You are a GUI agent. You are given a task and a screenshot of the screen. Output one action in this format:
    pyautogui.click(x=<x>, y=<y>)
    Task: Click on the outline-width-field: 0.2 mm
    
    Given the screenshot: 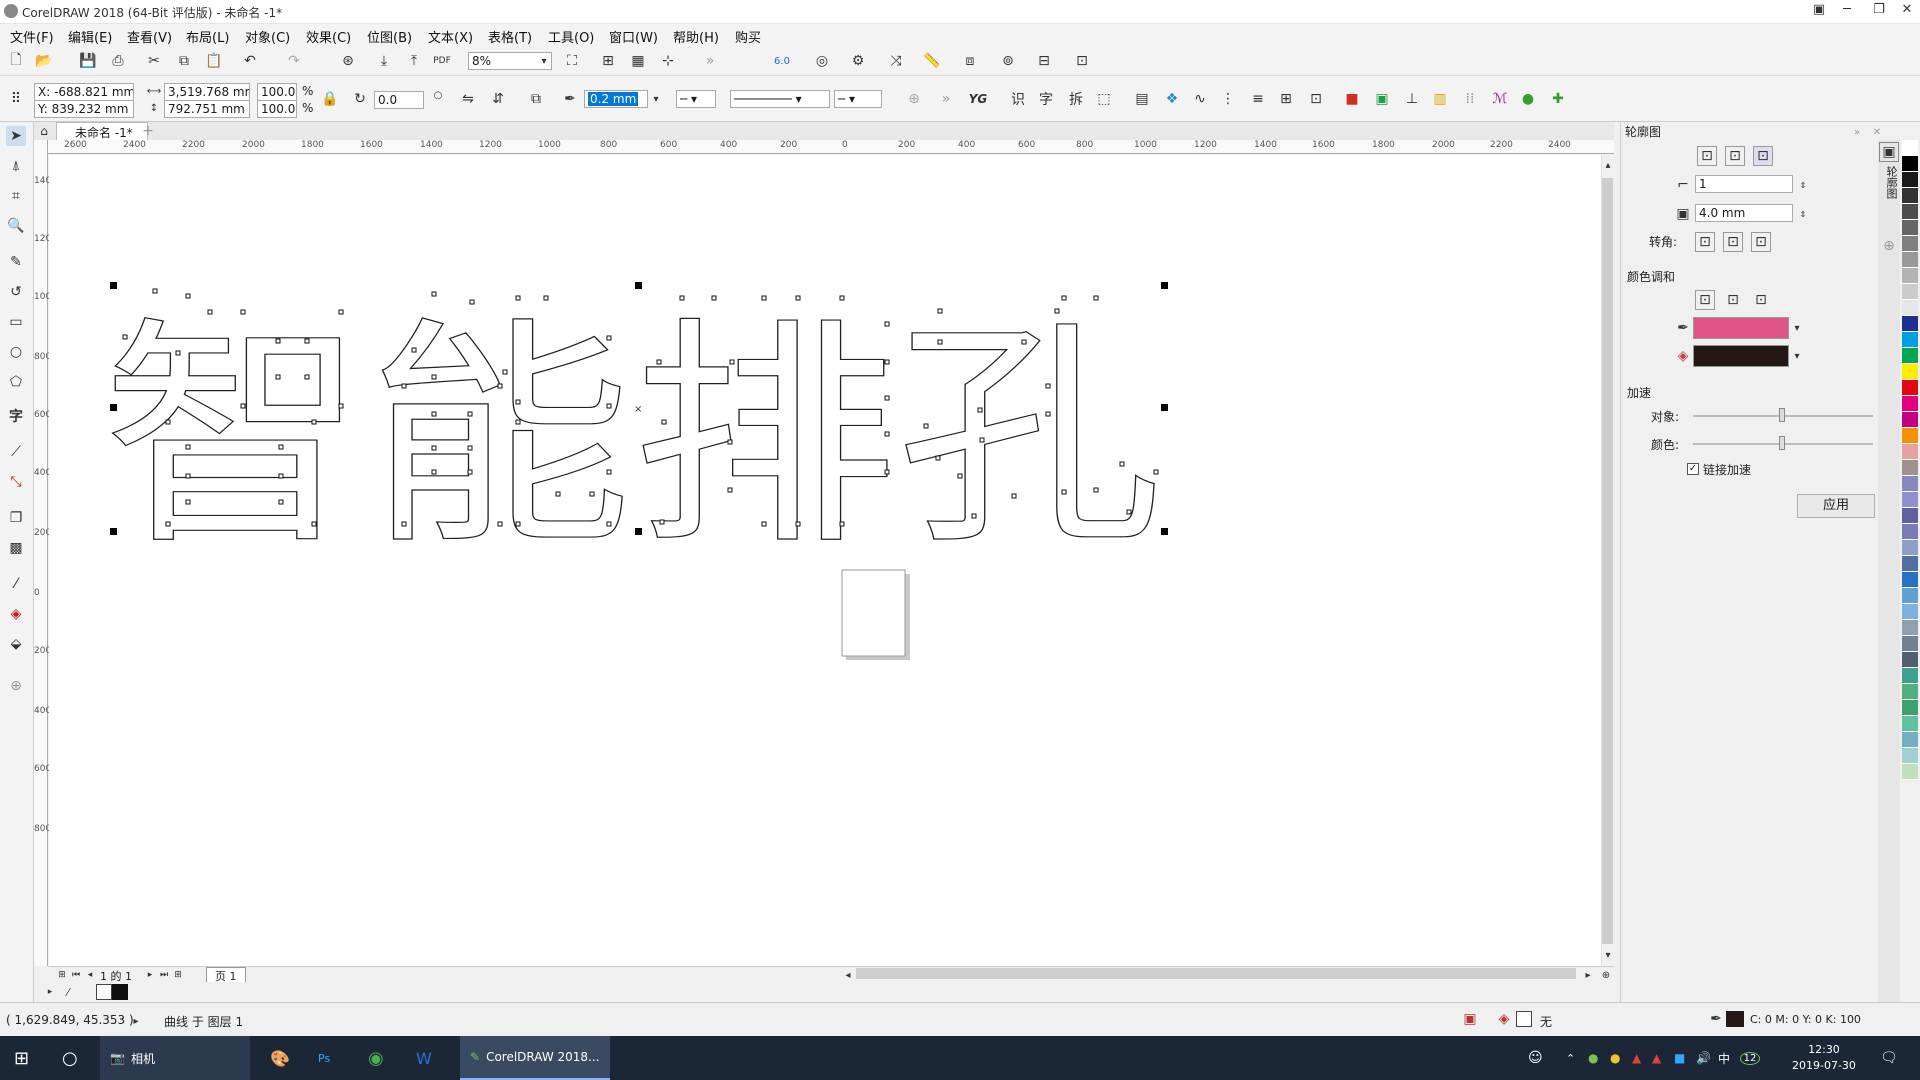 What is the action you would take?
    pyautogui.click(x=616, y=99)
    